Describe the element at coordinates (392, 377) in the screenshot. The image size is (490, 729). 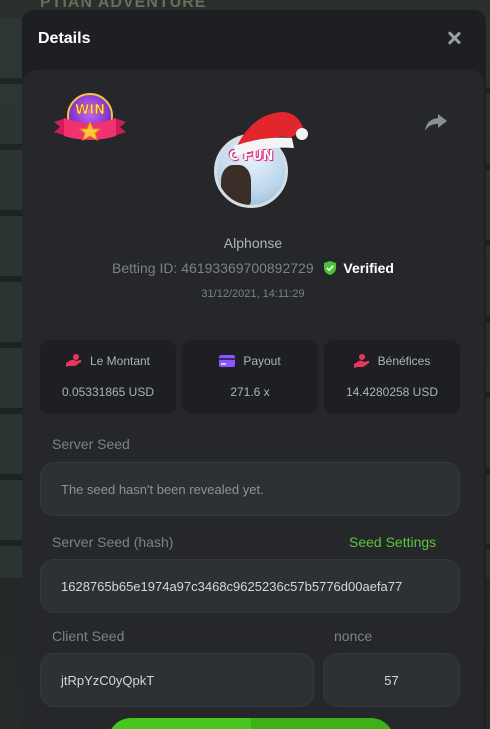
I see `stat-profit: Bénéfices 14.4280258 USD` at that location.